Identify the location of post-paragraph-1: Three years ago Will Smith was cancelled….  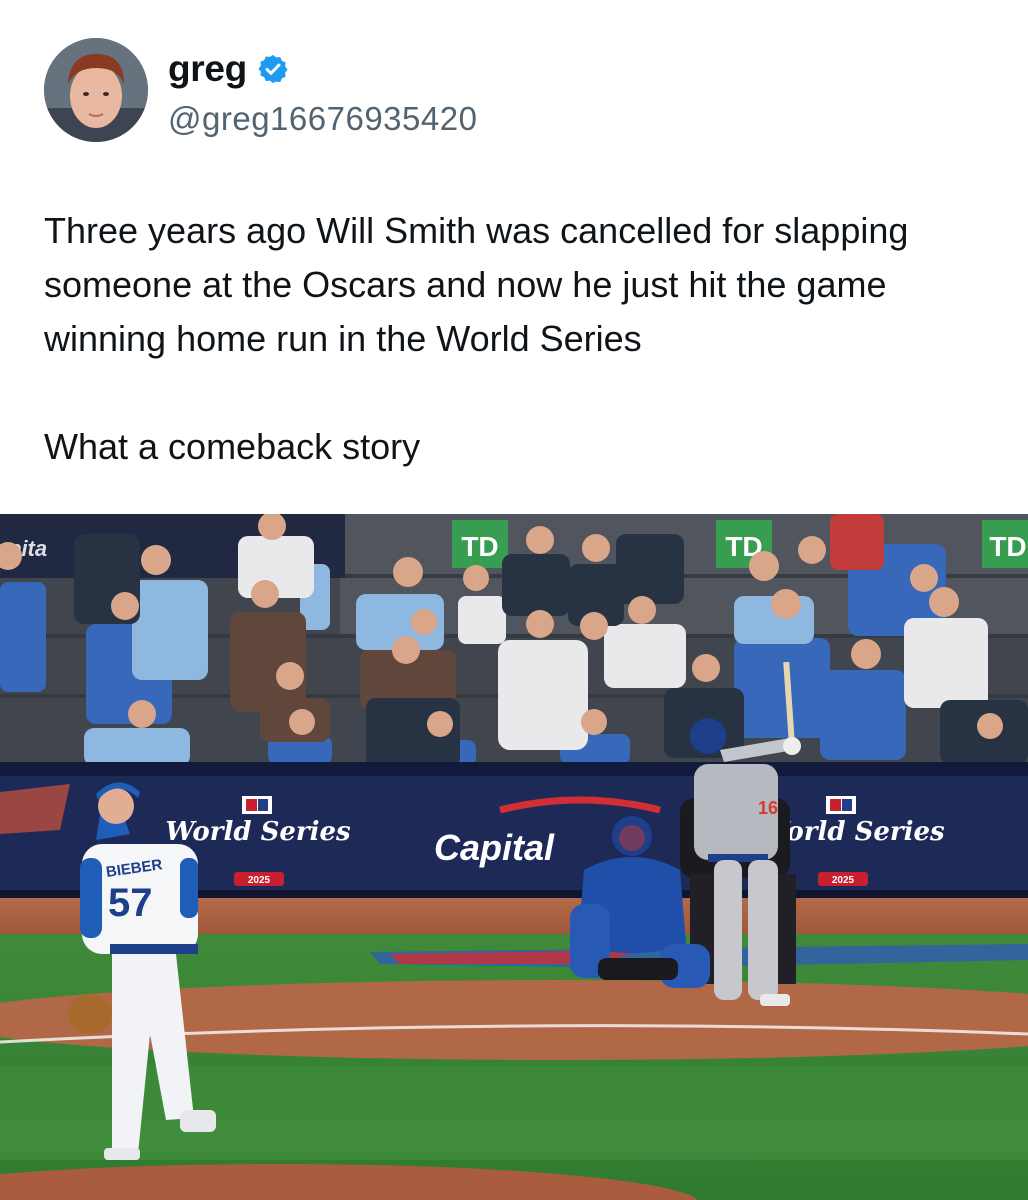
(476, 284).